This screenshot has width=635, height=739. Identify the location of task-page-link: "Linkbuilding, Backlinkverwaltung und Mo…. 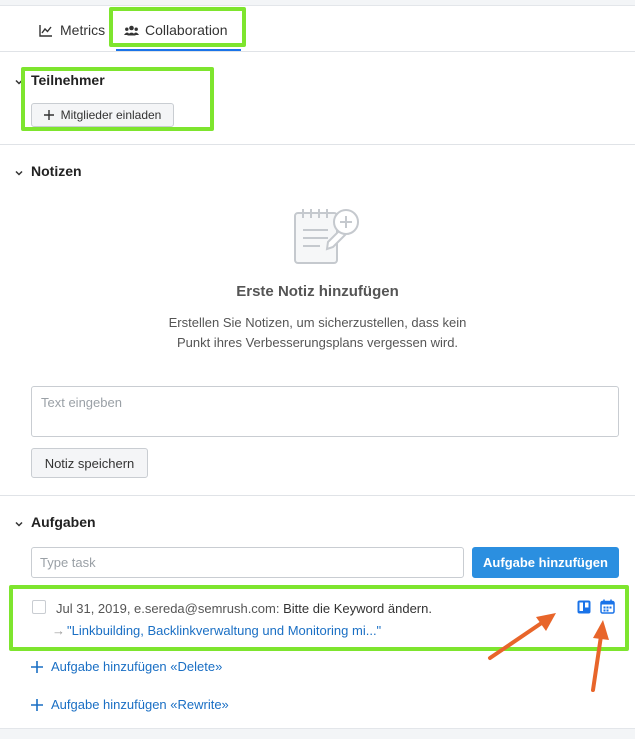
(224, 630).